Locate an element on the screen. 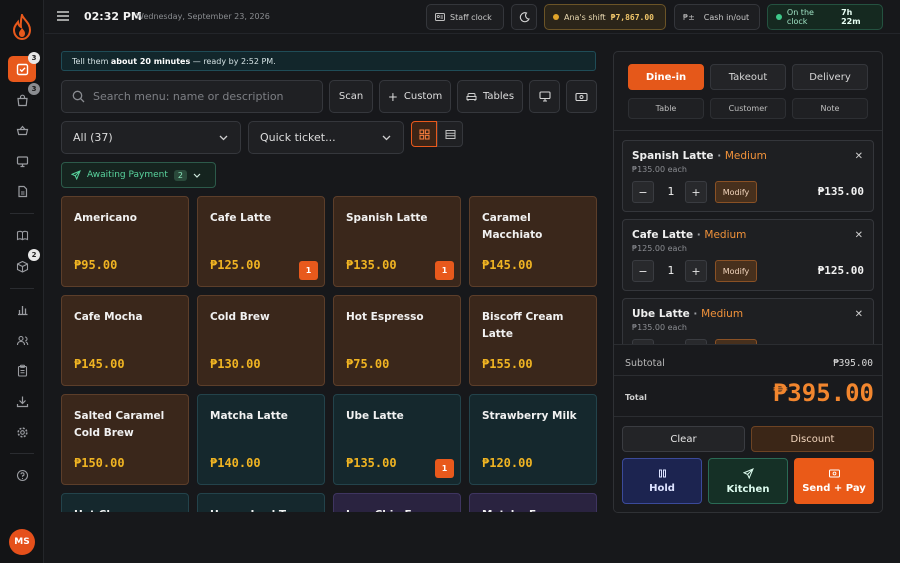 The width and height of the screenshot is (900, 563). menu-item-card: Matcha Frappe is located at coordinates (533, 502).